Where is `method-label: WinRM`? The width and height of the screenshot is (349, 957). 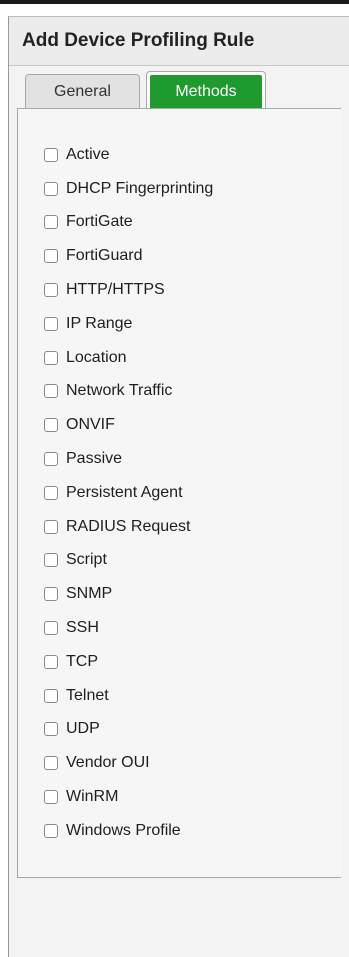 method-label: WinRM is located at coordinates (92, 797).